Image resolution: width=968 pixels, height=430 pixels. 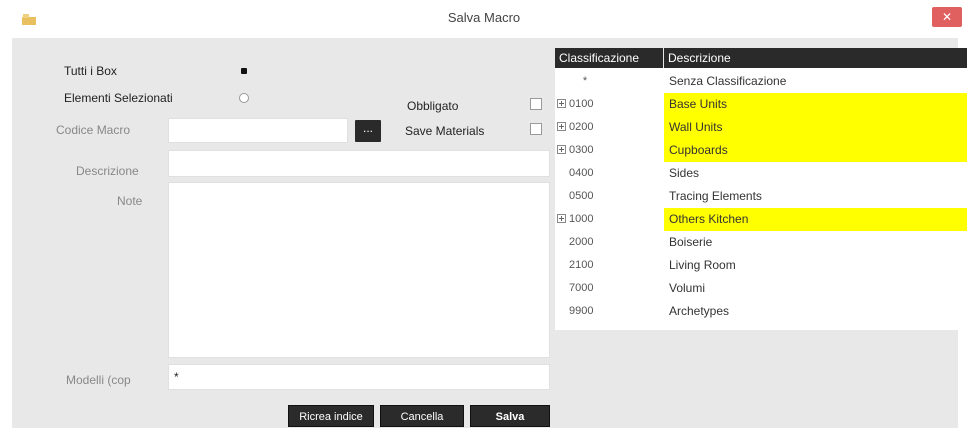 What do you see at coordinates (581, 173) in the screenshot?
I see `classification-code: 0400` at bounding box center [581, 173].